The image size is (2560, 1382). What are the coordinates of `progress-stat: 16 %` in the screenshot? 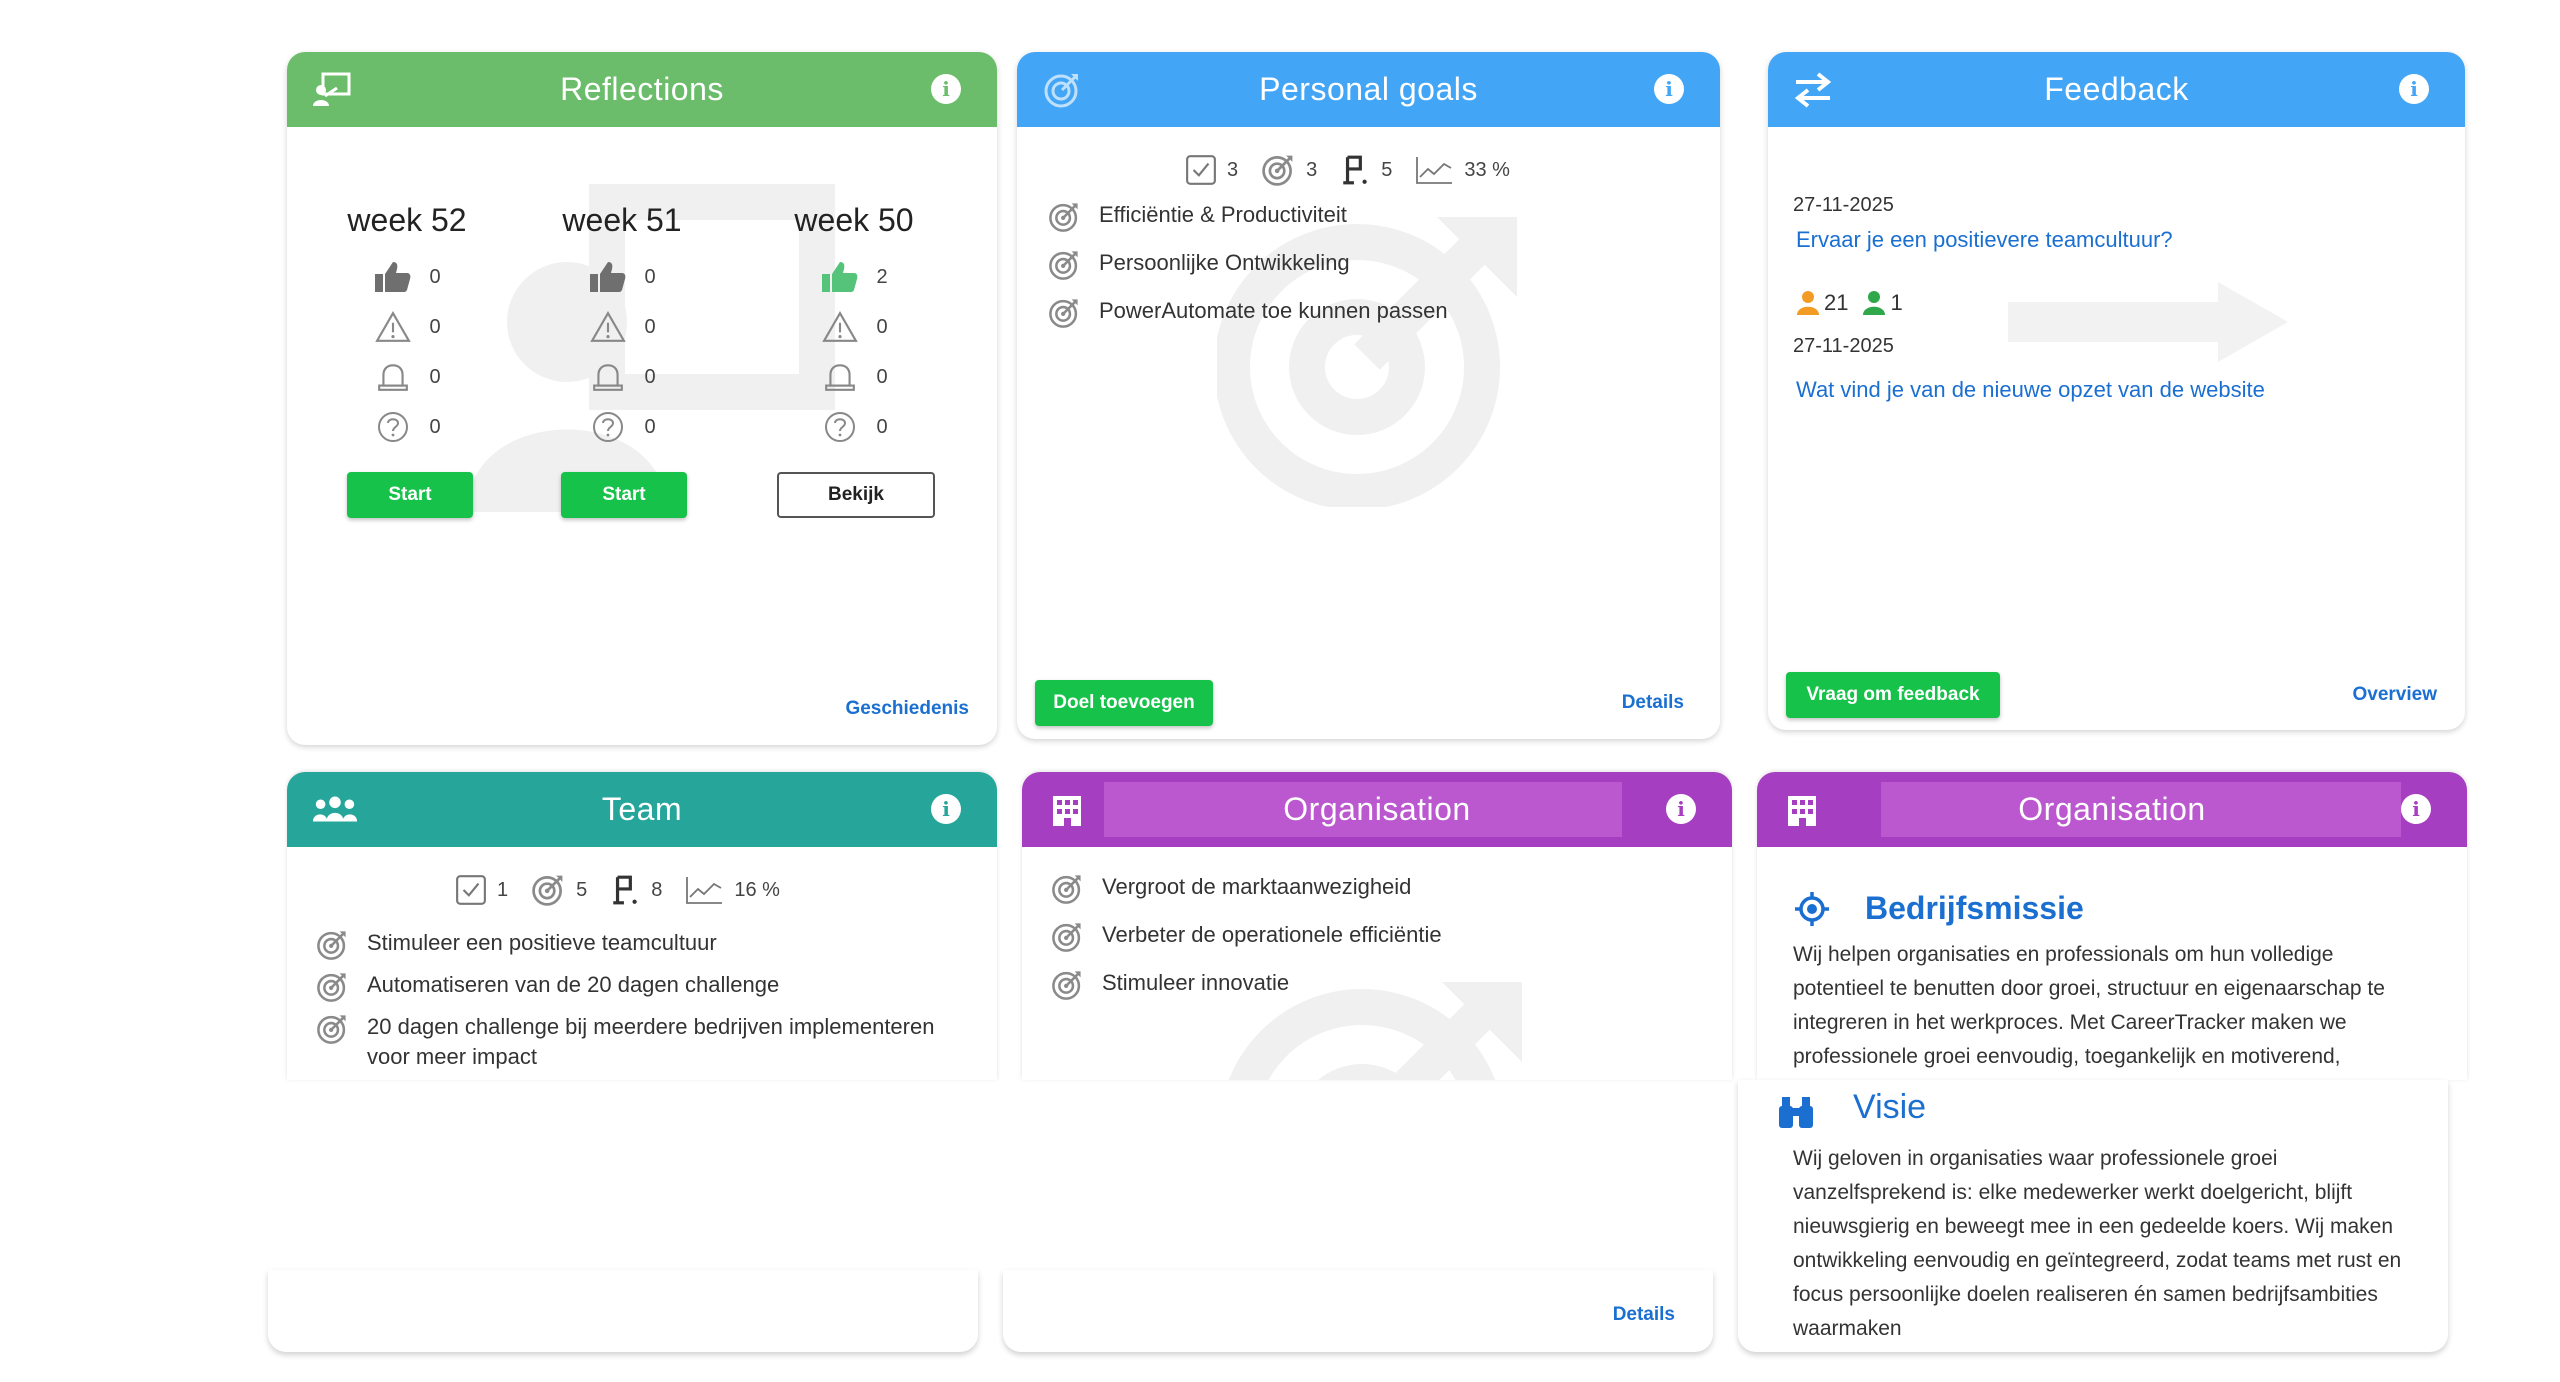 It's located at (732, 890).